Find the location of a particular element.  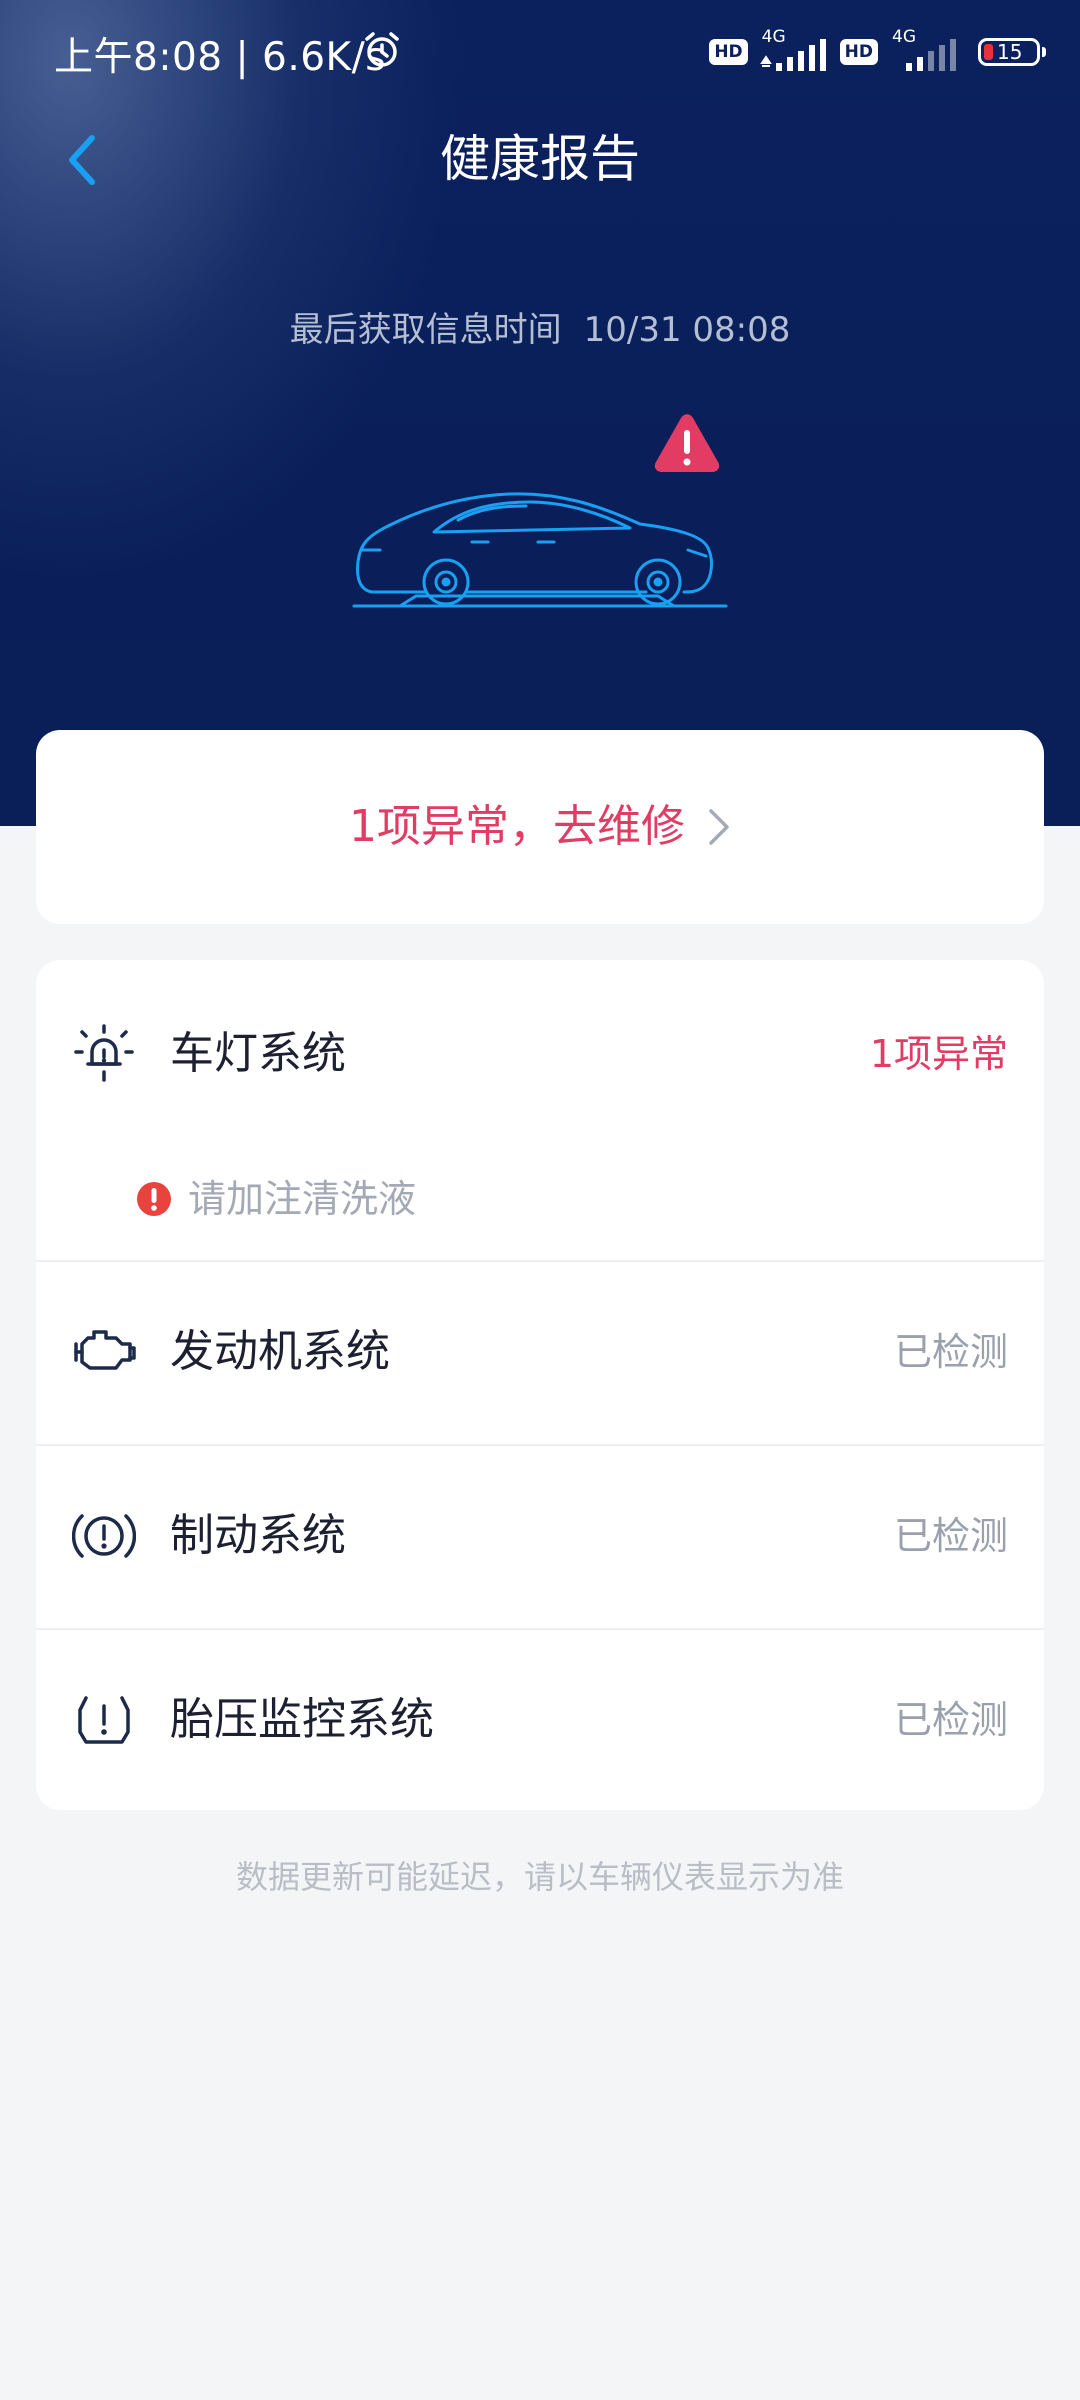

system-row-lights: 车灯系统 1项异常 请加注清洗液 is located at coordinates (540, 1110).